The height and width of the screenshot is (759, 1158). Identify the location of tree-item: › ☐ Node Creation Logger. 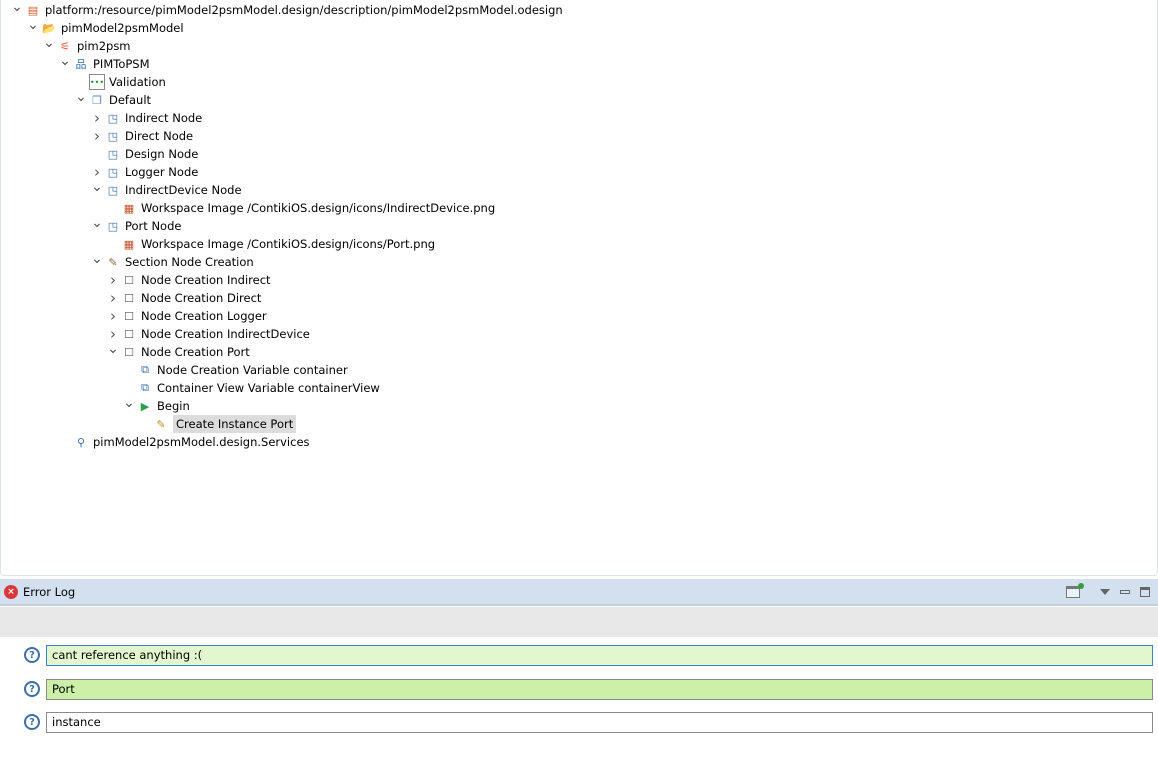
(187, 316).